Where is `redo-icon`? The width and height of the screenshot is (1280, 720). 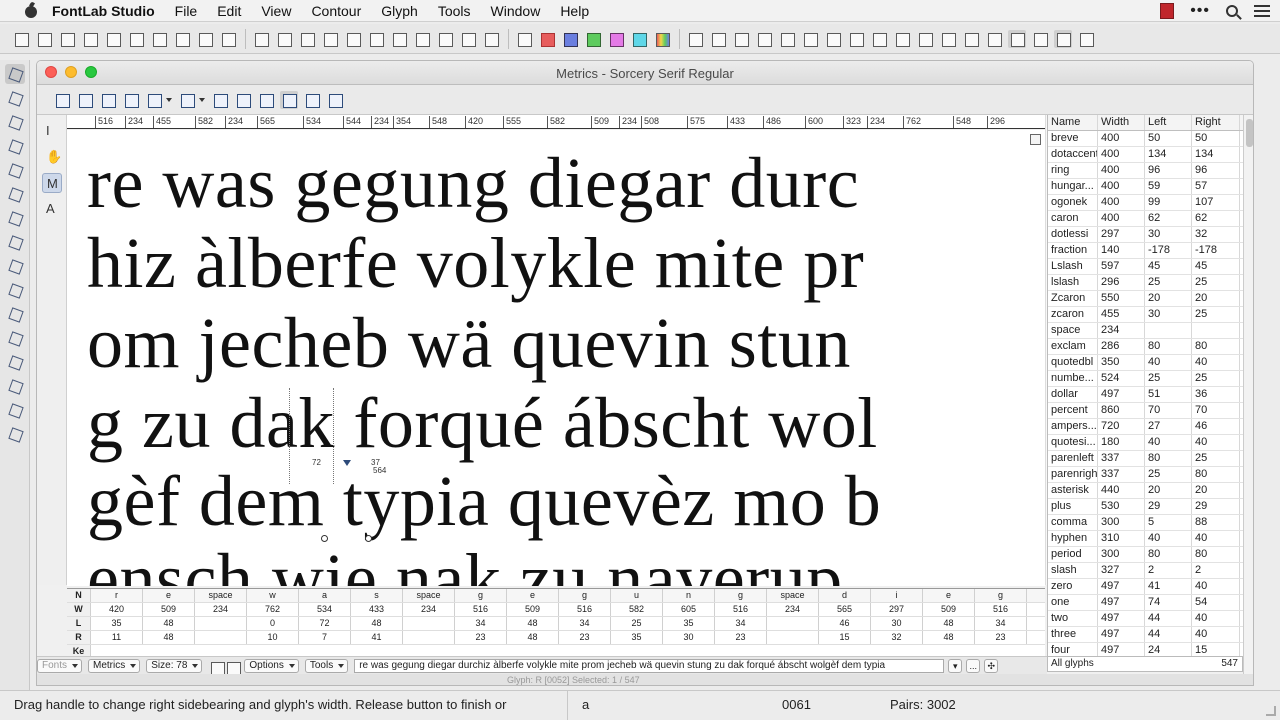
redo-icon is located at coordinates (205, 39).